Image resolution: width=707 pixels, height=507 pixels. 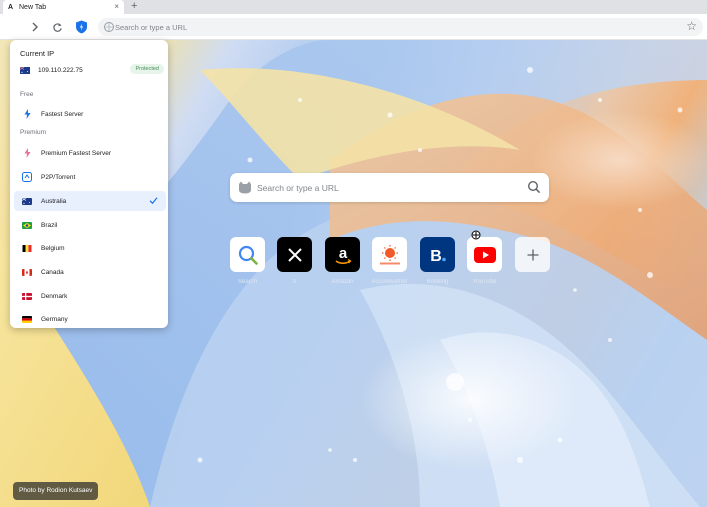 I want to click on p2p-icon, so click(x=27, y=177).